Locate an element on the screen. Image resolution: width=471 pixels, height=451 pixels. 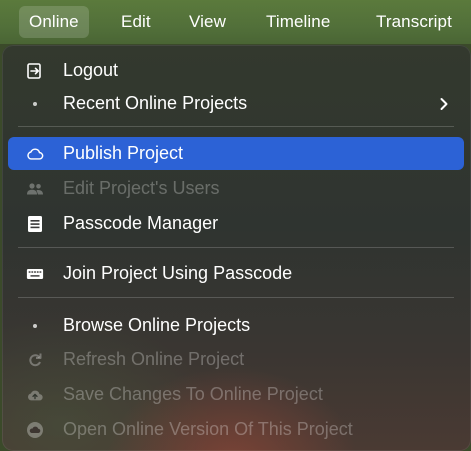
menubar-transcript: Transcript is located at coordinates (414, 22).